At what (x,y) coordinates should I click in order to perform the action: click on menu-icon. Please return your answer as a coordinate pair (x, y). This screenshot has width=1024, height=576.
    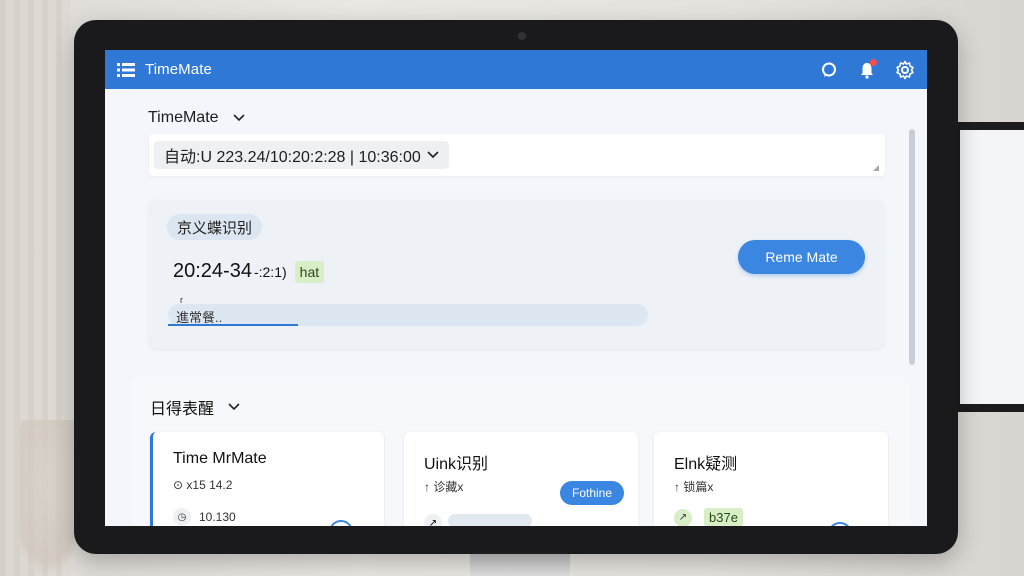
    Looking at the image, I should click on (126, 69).